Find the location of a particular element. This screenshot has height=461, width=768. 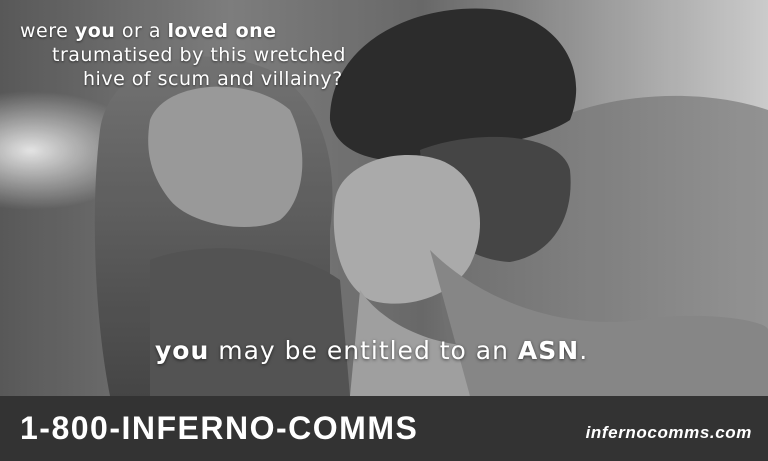

website-link: infernocomms.com is located at coordinates (669, 433).